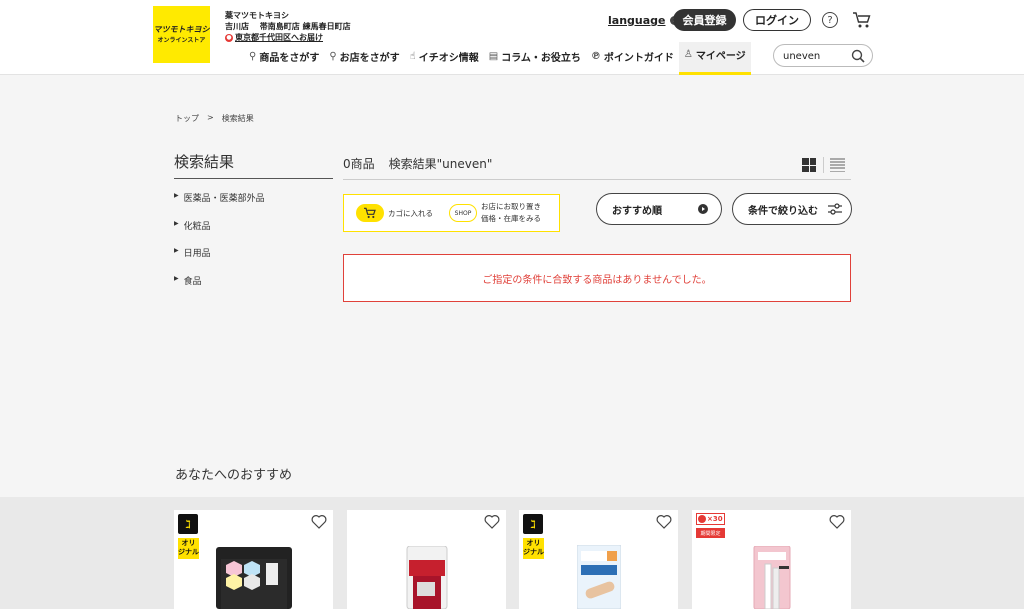 The image size is (1024, 609). Describe the element at coordinates (720, 56) in the screenshot. I see `nav-label-mypage: マイページ` at that location.